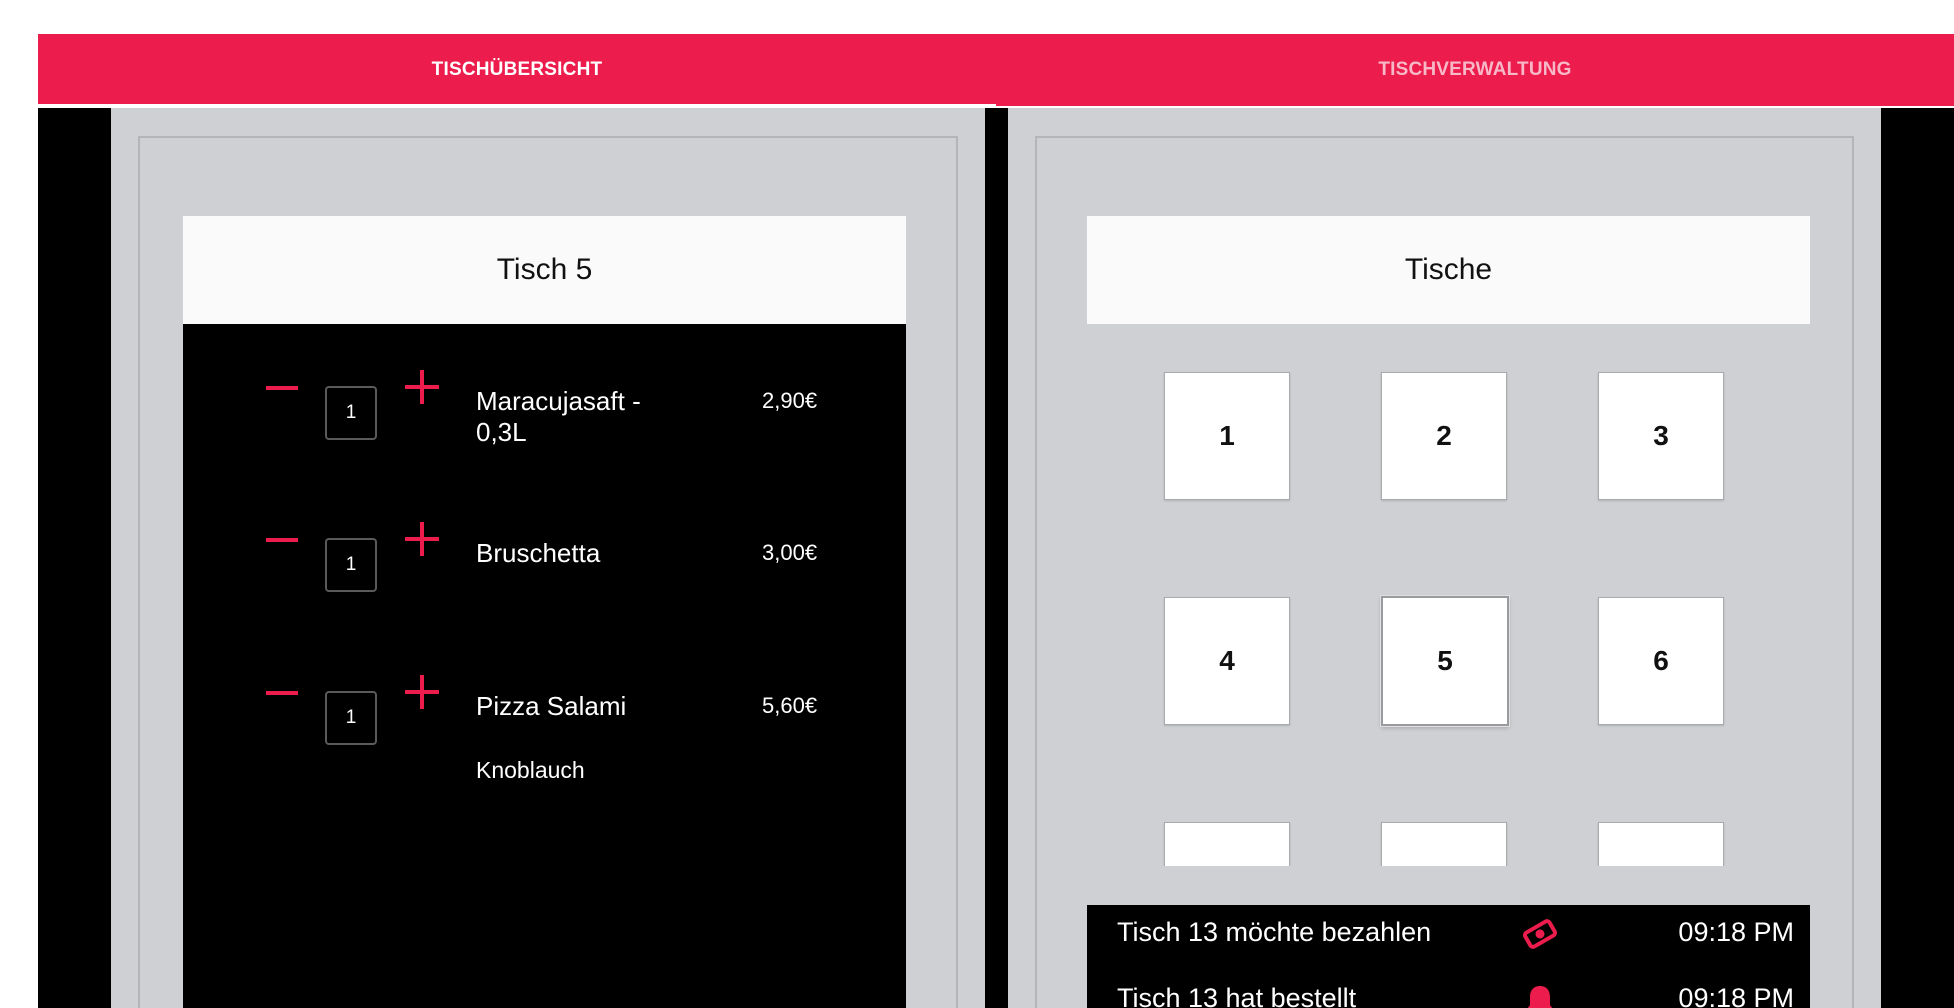 This screenshot has width=1954, height=1008. Describe the element at coordinates (1448, 270) in the screenshot. I see `tables-panel-title: Tische` at that location.